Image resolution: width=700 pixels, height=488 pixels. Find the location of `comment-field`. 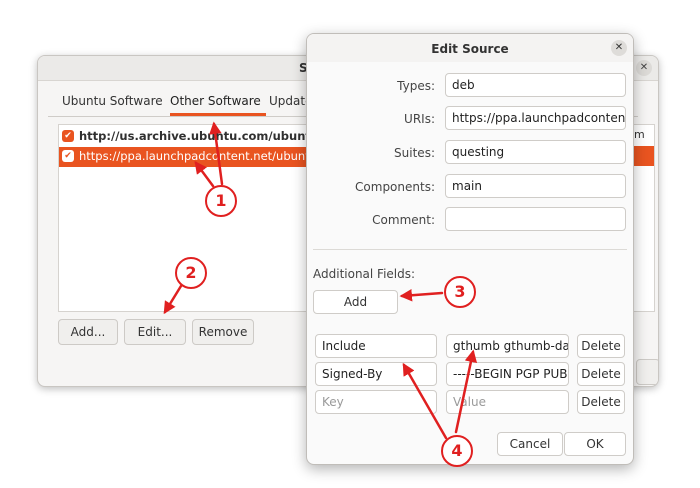

comment-field is located at coordinates (535, 219).